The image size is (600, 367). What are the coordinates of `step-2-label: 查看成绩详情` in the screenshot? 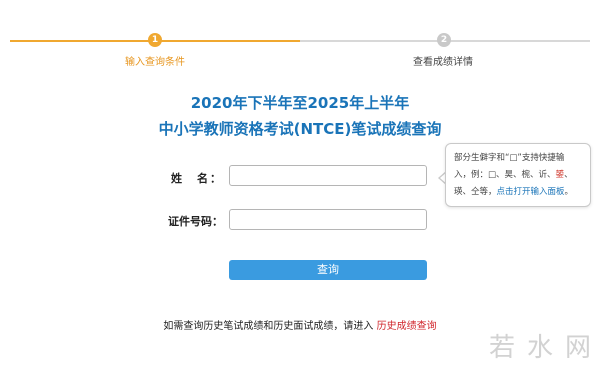 It's located at (443, 62).